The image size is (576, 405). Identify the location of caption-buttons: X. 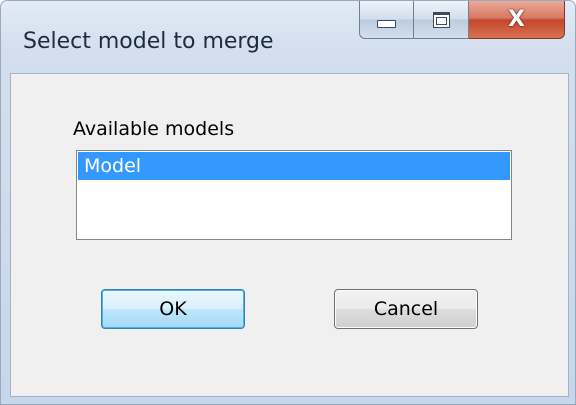
(462, 21).